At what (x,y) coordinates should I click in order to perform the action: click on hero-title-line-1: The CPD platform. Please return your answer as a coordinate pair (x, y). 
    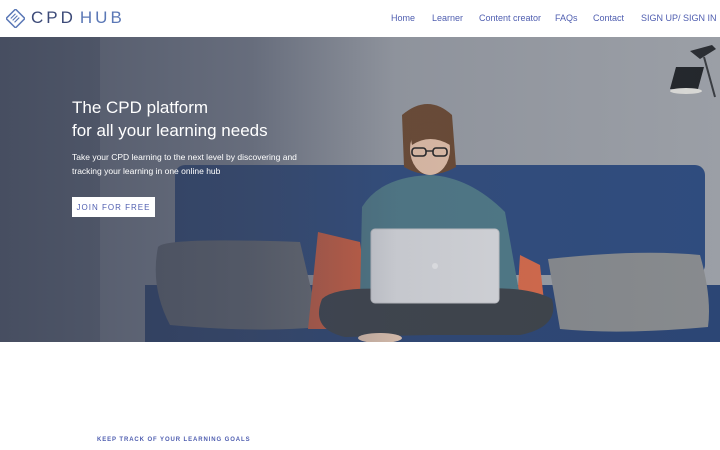
    Looking at the image, I should click on (140, 107).